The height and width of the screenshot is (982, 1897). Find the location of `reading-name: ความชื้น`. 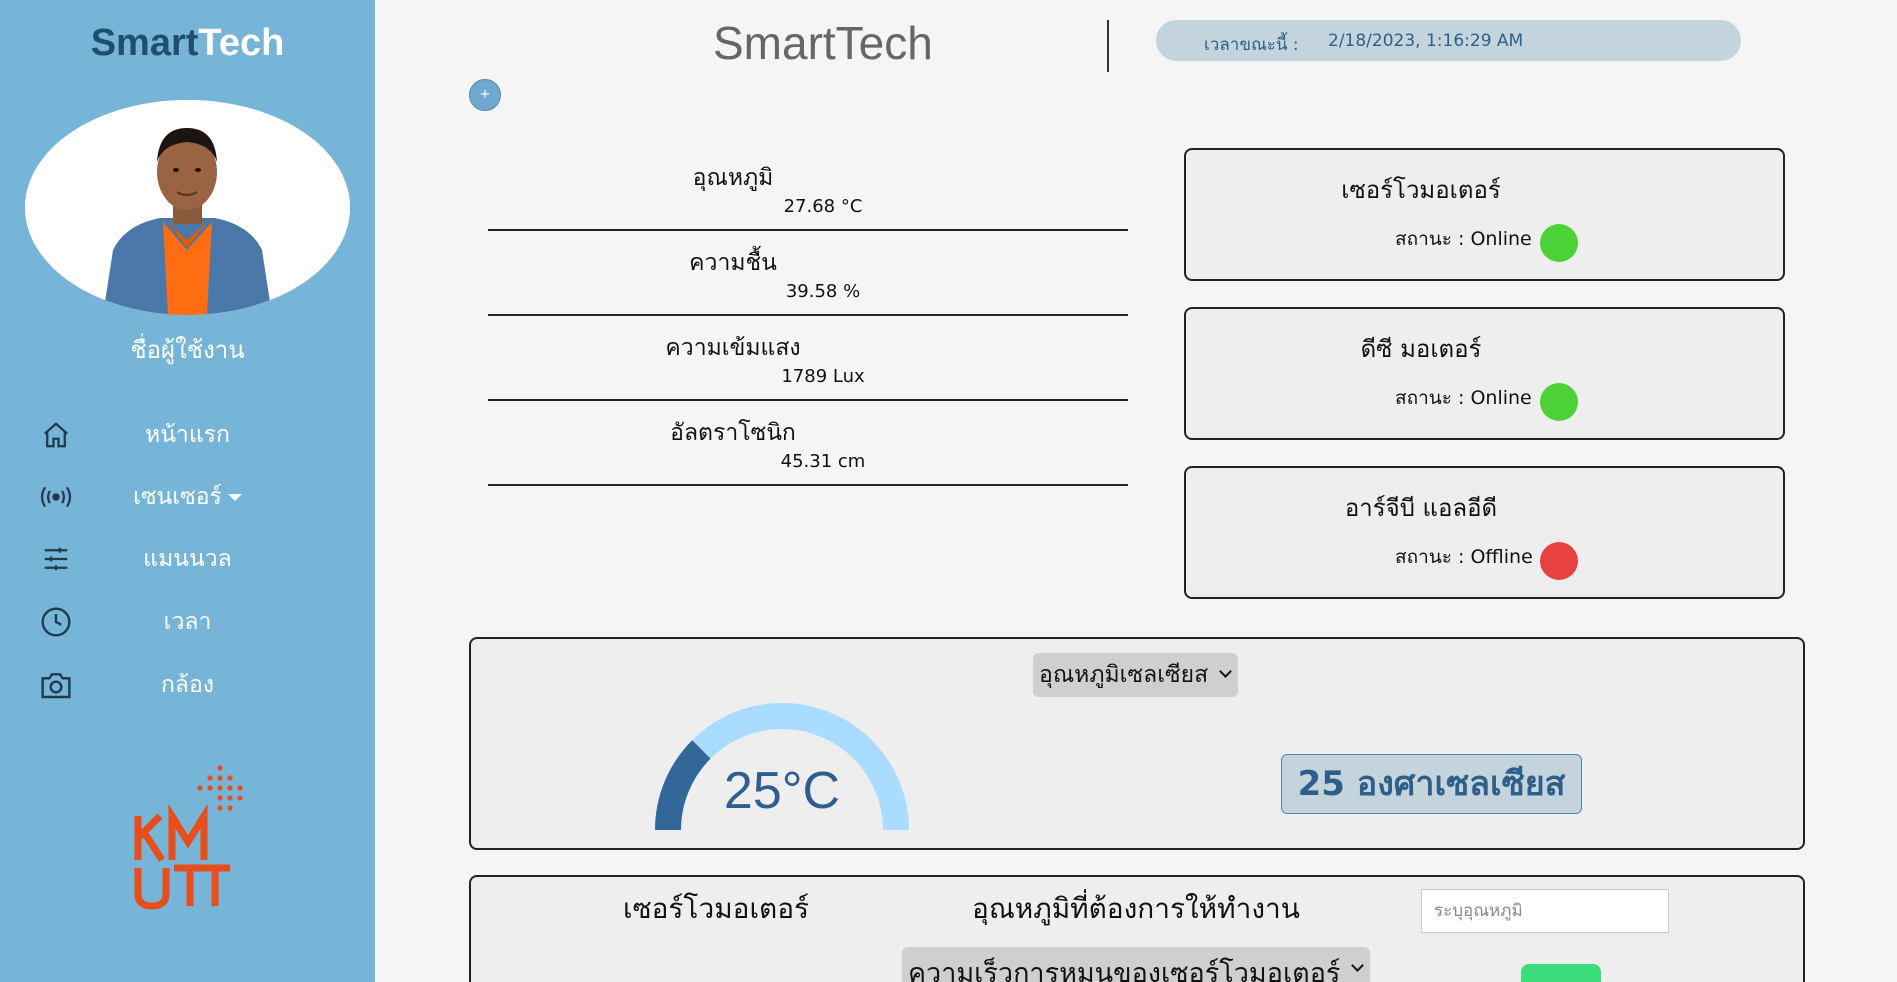

reading-name: ความชื้น is located at coordinates (733, 263).